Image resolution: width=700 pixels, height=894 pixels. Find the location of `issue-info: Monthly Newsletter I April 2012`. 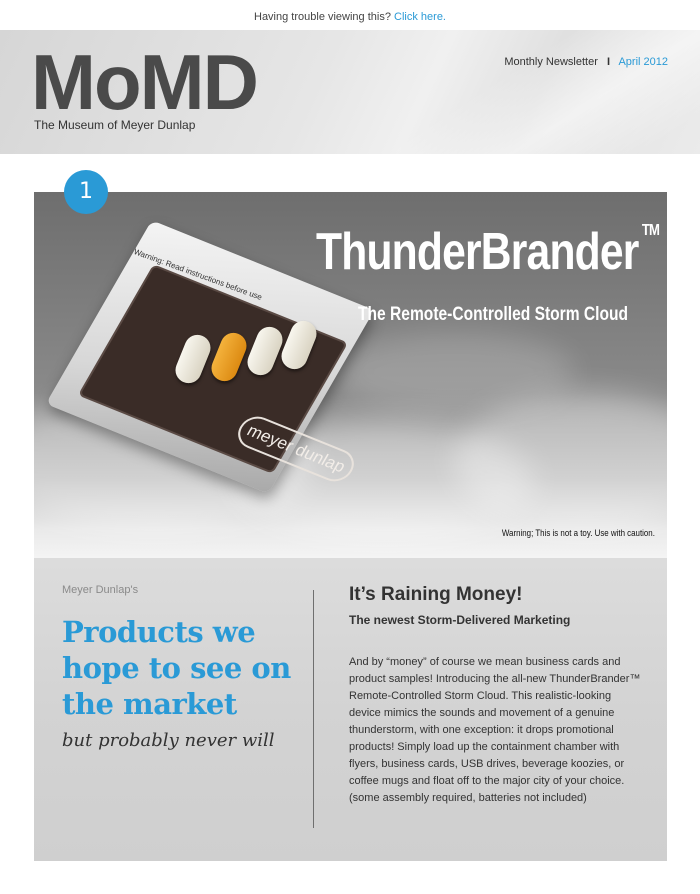

issue-info: Monthly Newsletter I April 2012 is located at coordinates (586, 62).